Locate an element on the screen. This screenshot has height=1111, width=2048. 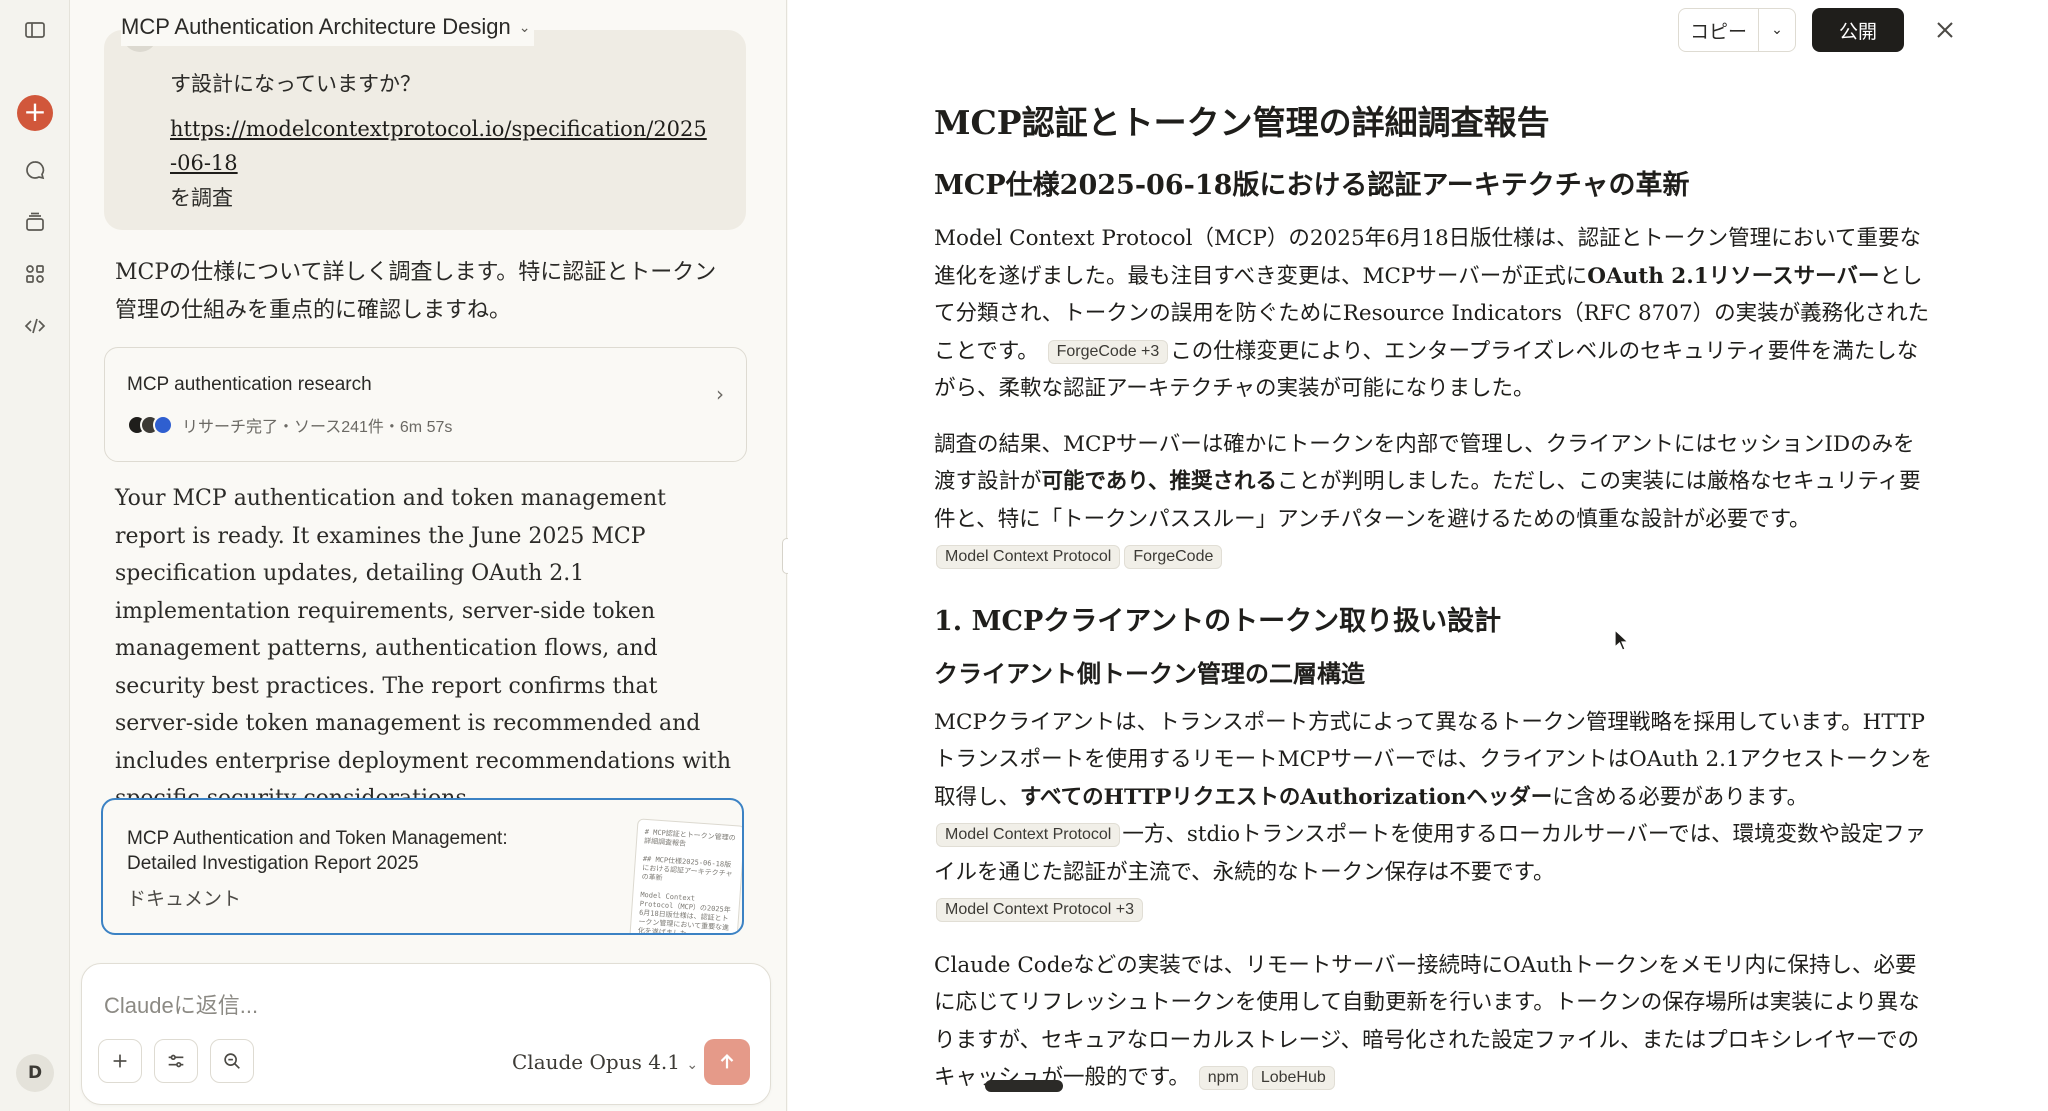
research-card-meta: リサーチ完了・ソース241件・6m 57s is located at coordinates (289, 425).